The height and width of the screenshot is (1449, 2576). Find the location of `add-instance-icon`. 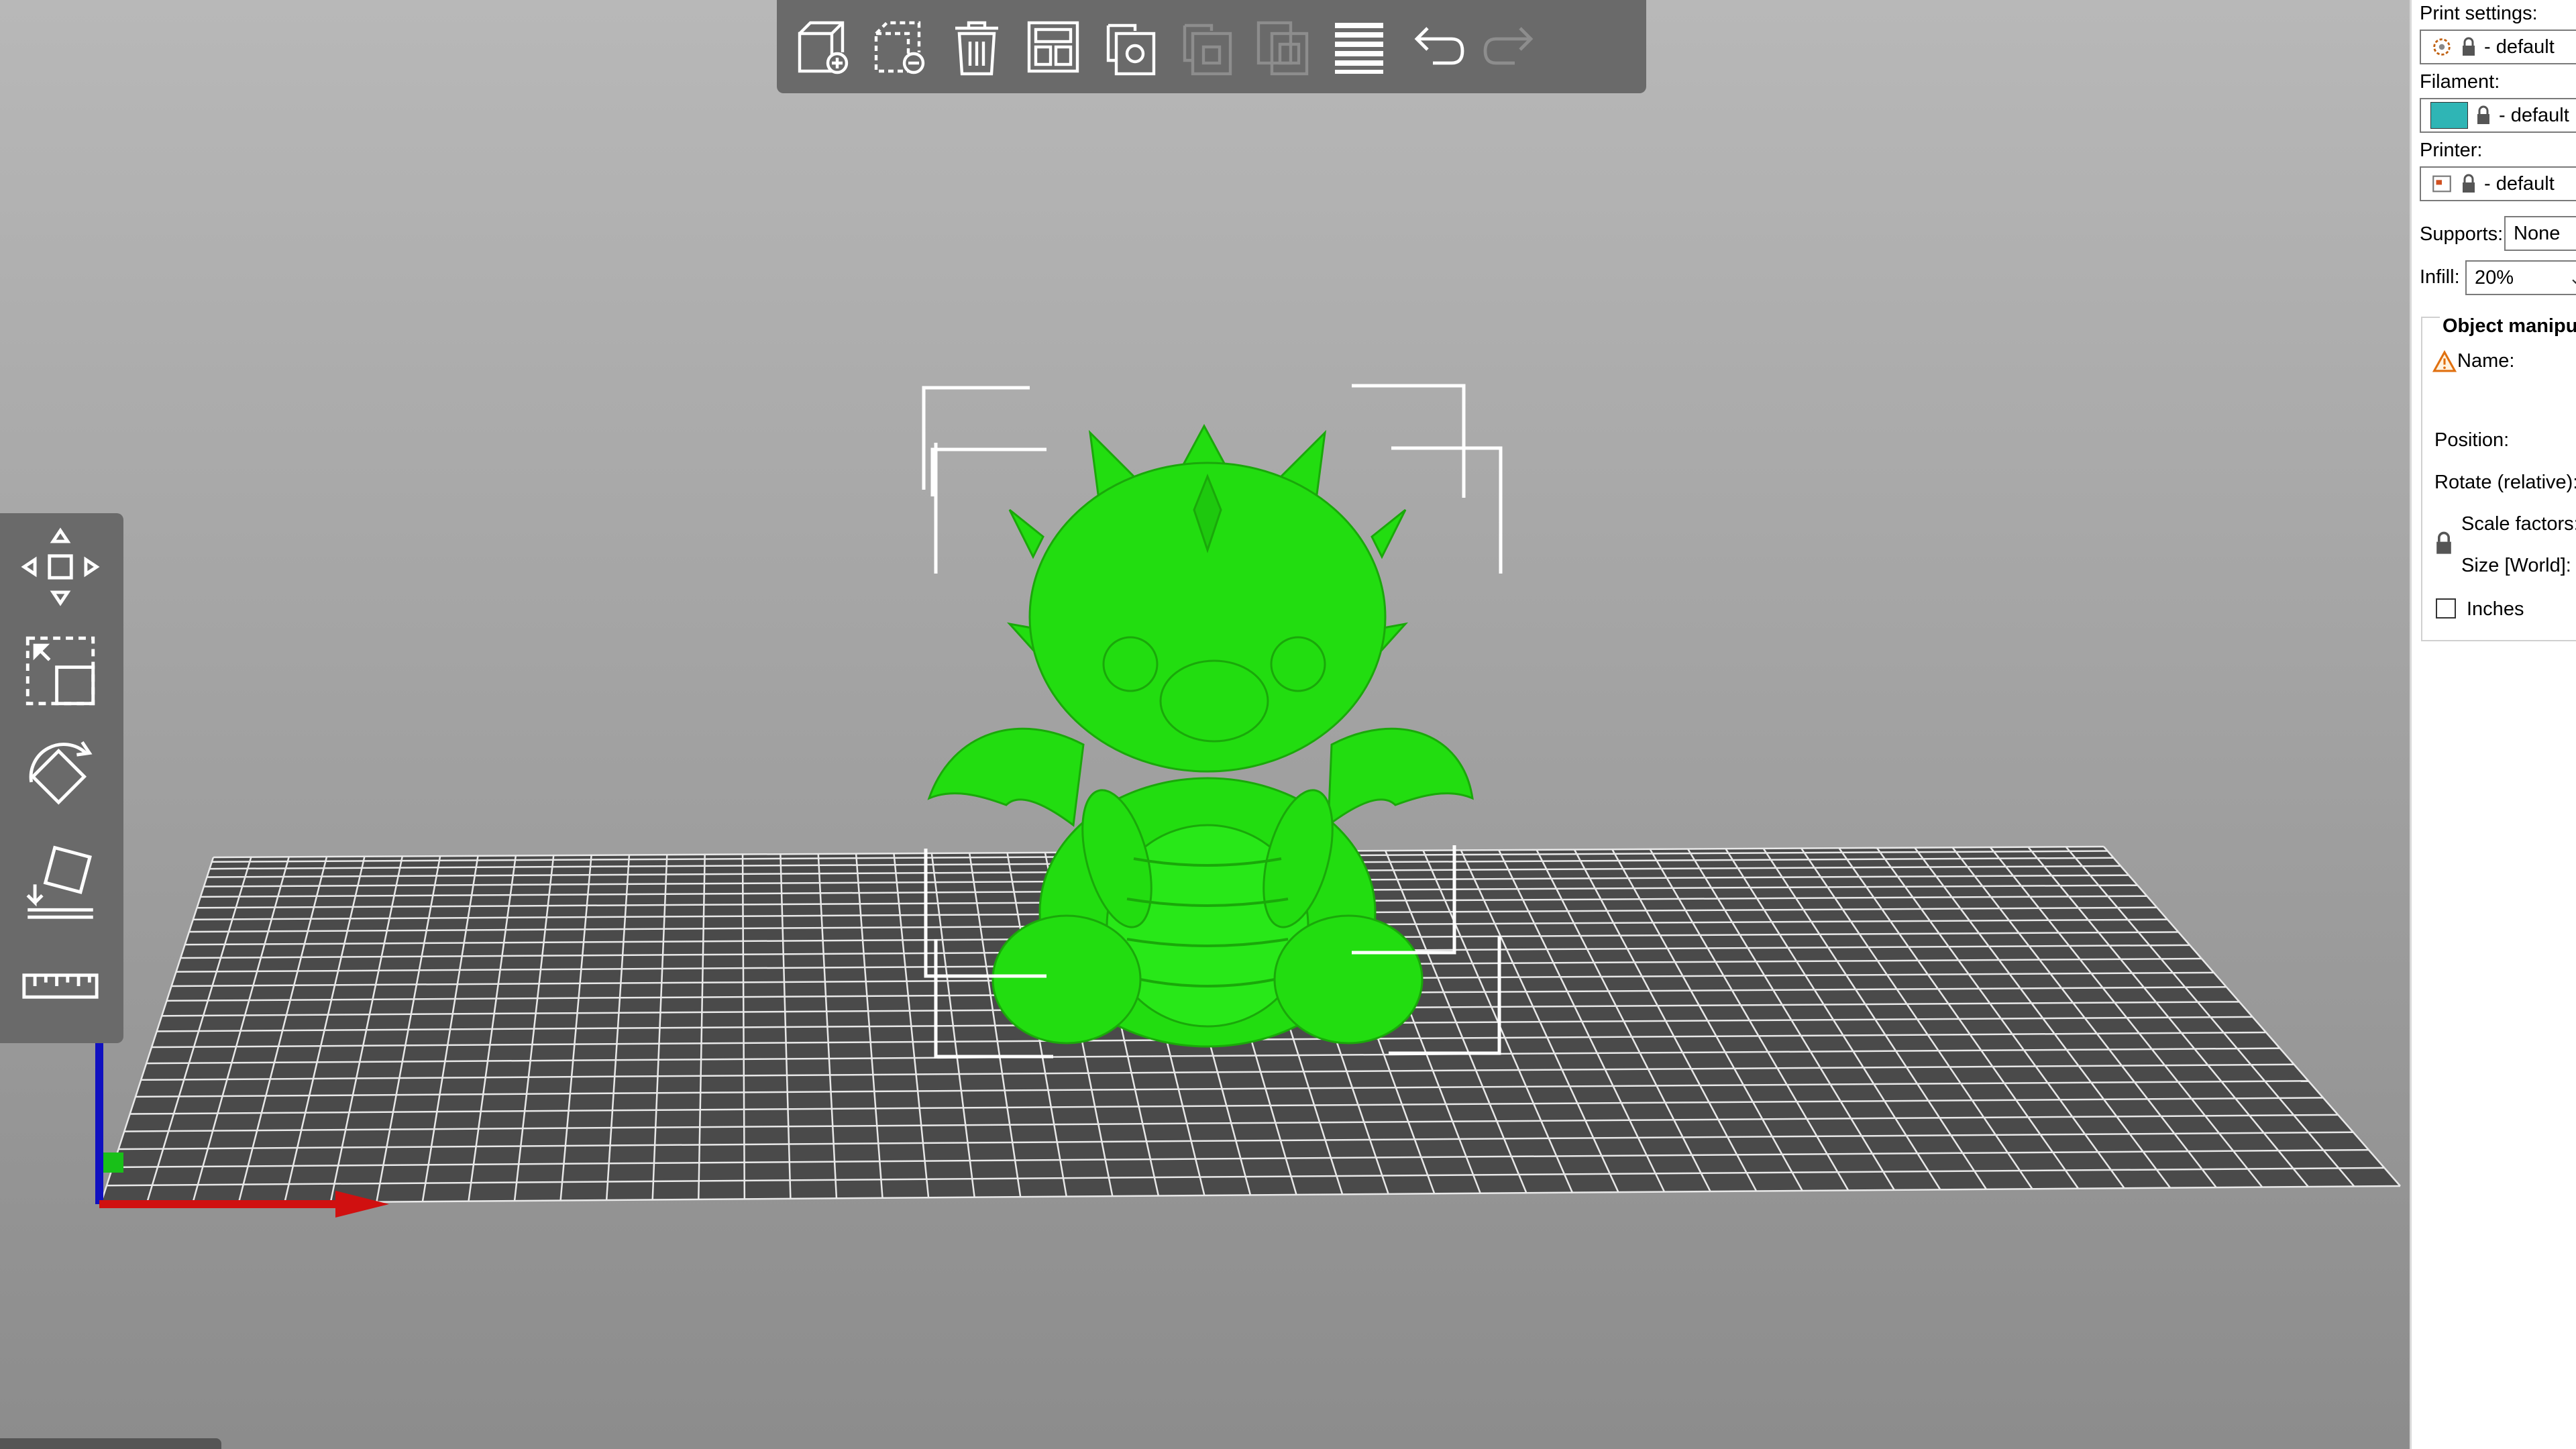

add-instance-icon is located at coordinates (1282, 48).